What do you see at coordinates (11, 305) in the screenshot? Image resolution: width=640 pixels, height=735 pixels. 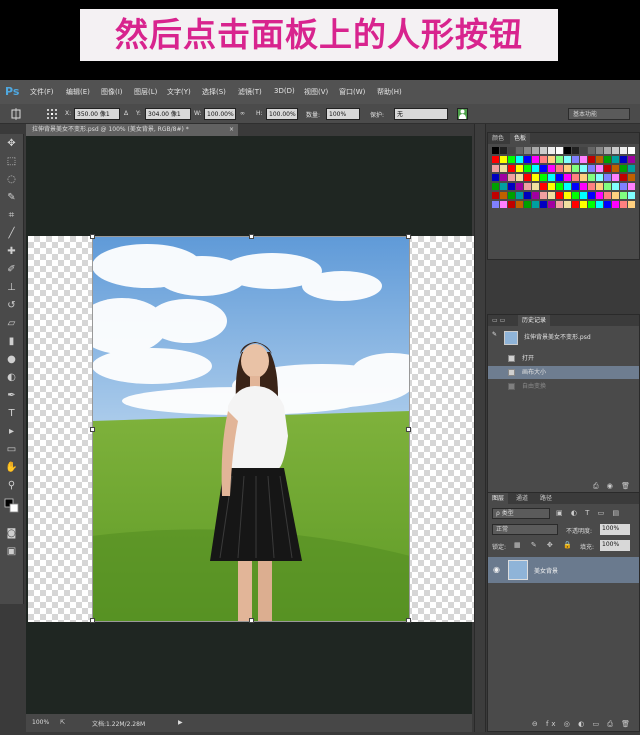 I see `history-brush-tool-icon: ↺` at bounding box center [11, 305].